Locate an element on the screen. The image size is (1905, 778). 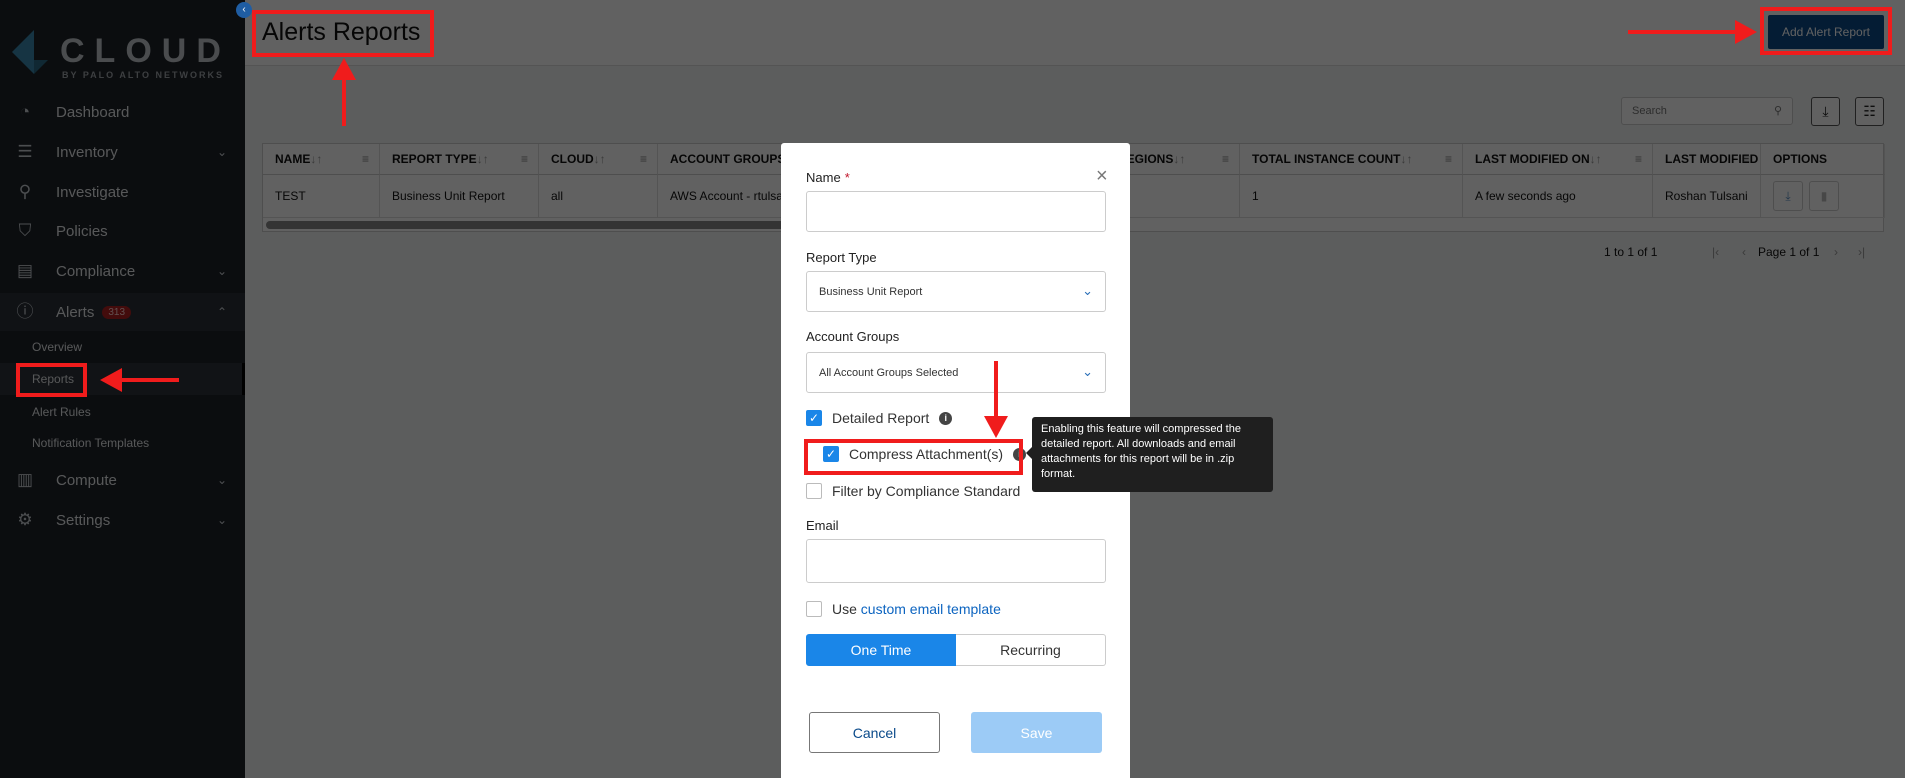
close-icon: × is located at coordinates (1102, 176).